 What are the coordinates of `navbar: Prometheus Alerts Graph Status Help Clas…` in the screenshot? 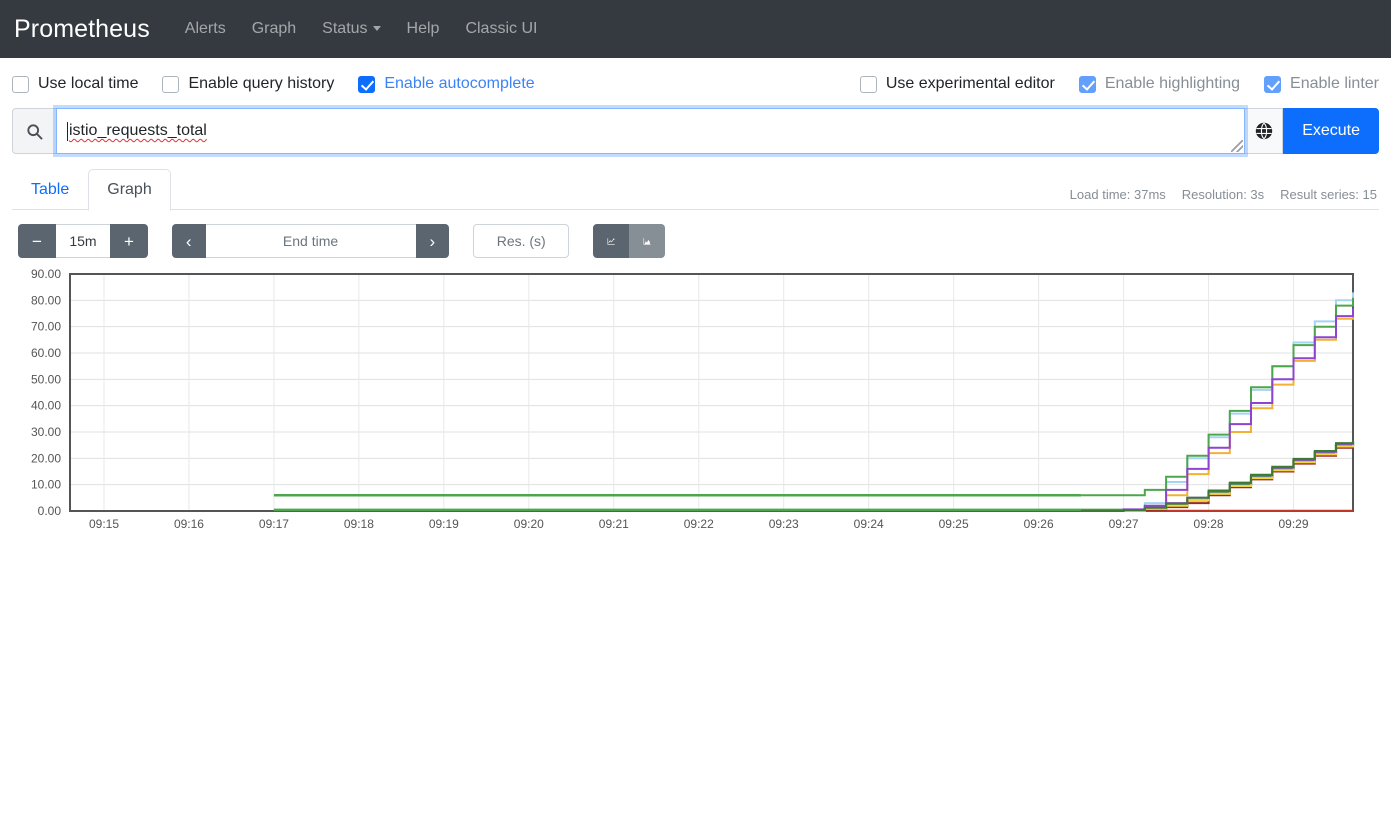 It's located at (695, 29).